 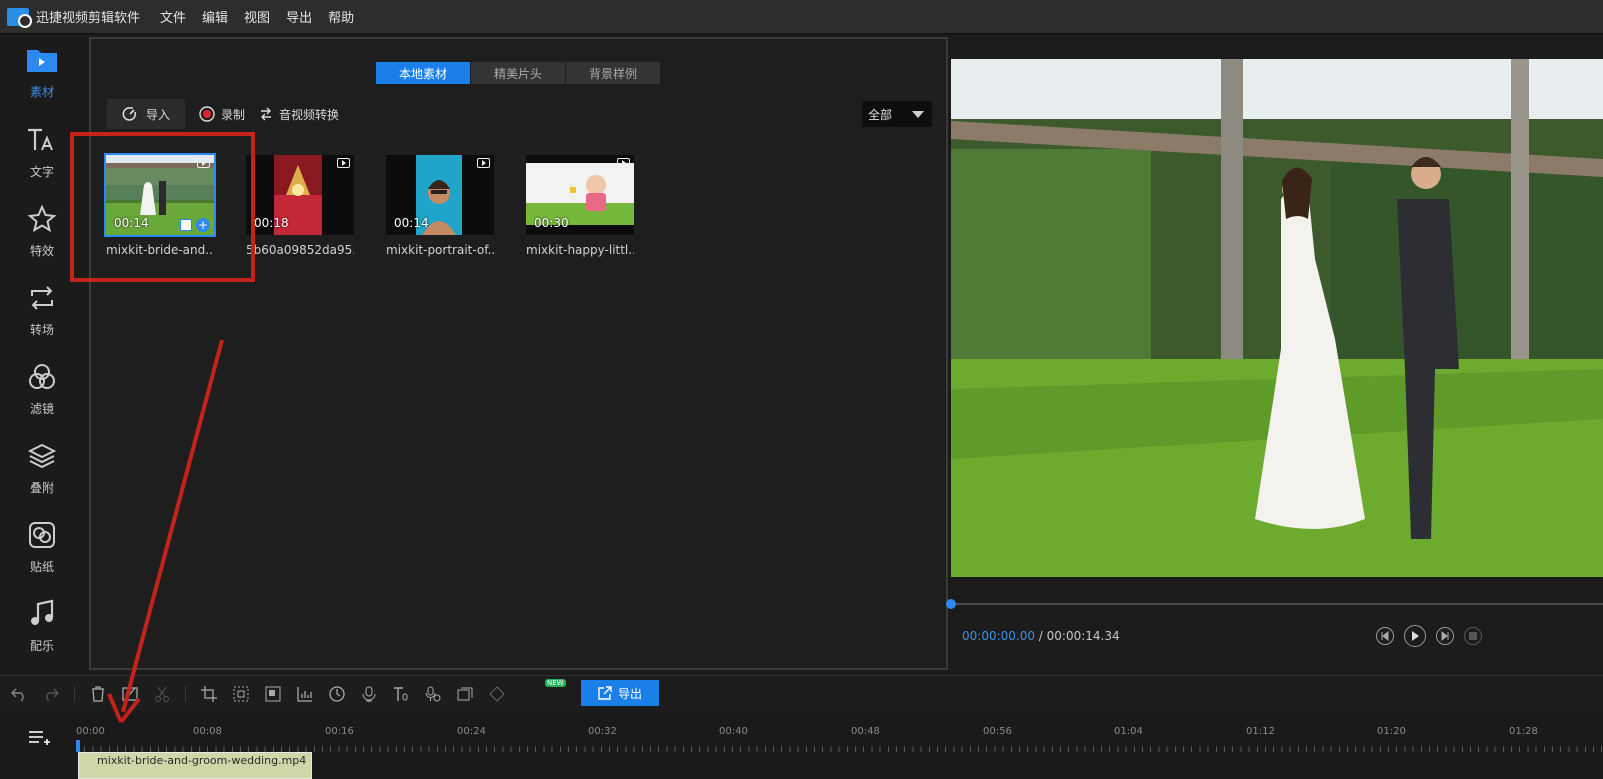 What do you see at coordinates (41, 330) in the screenshot?
I see `sidebar-item-label: 转场` at bounding box center [41, 330].